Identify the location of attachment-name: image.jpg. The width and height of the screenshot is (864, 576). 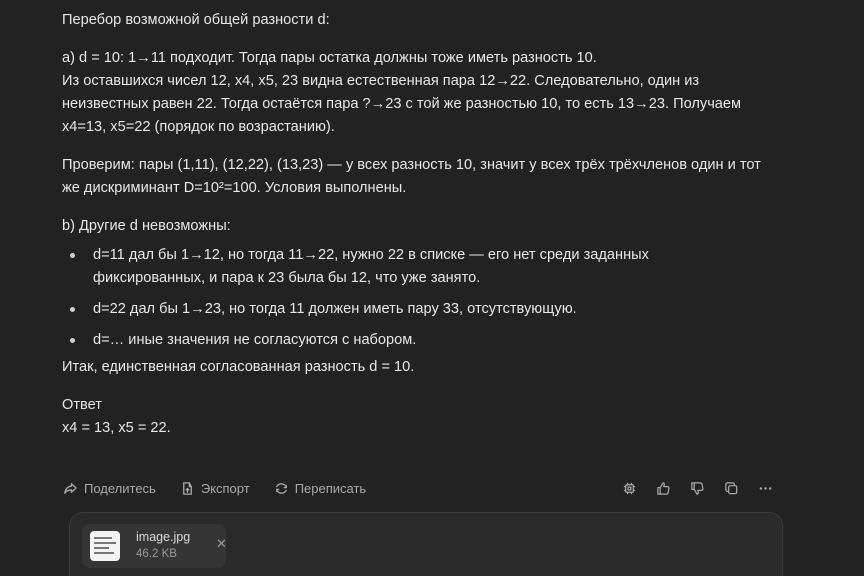
(163, 537).